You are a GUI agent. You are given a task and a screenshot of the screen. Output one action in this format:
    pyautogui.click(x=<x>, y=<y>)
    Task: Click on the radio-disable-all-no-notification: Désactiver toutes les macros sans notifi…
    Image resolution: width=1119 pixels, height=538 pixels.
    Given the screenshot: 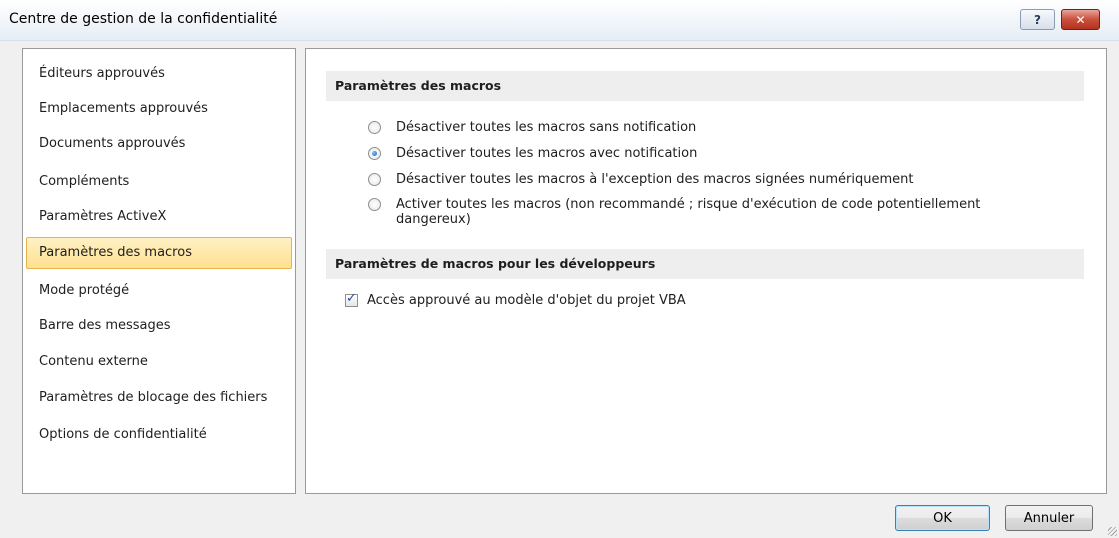 What is the action you would take?
    pyautogui.click(x=532, y=127)
    